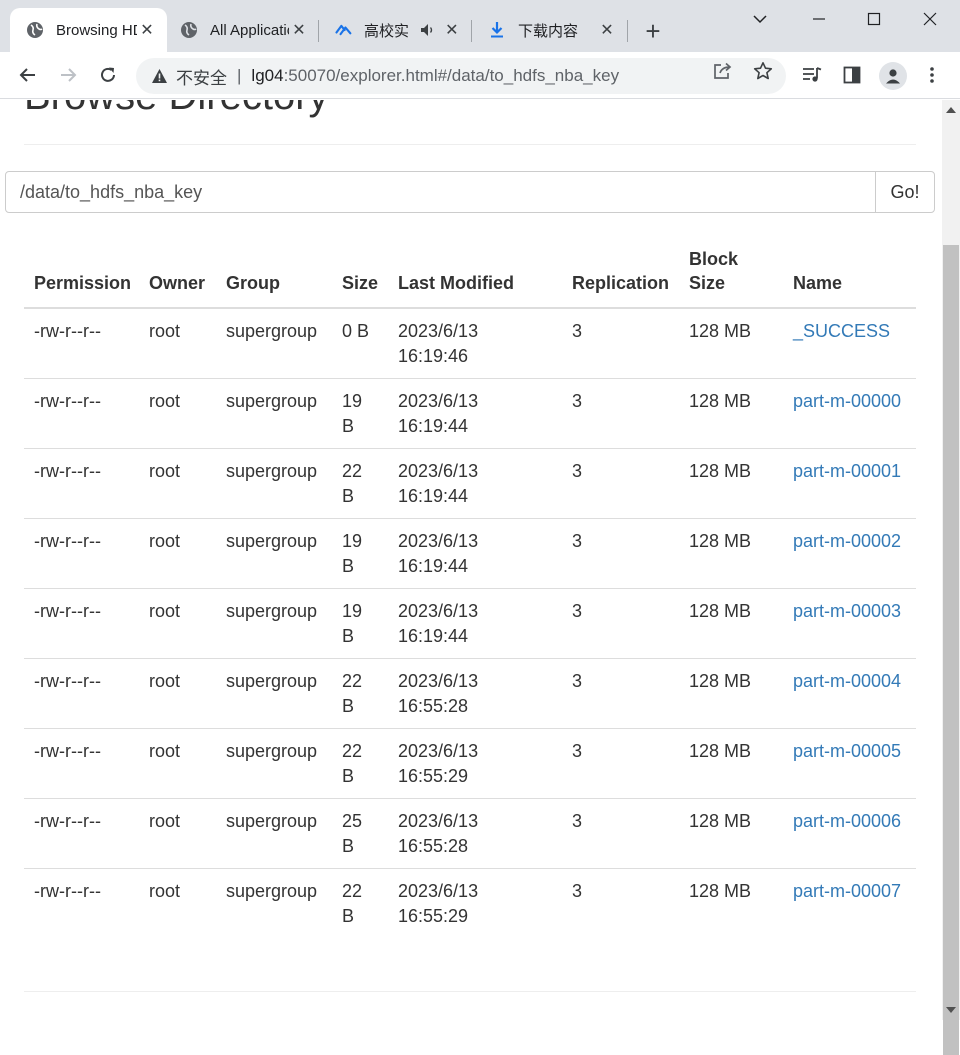 The width and height of the screenshot is (960, 1055). I want to click on tab-title: 下载内容, so click(548, 31).